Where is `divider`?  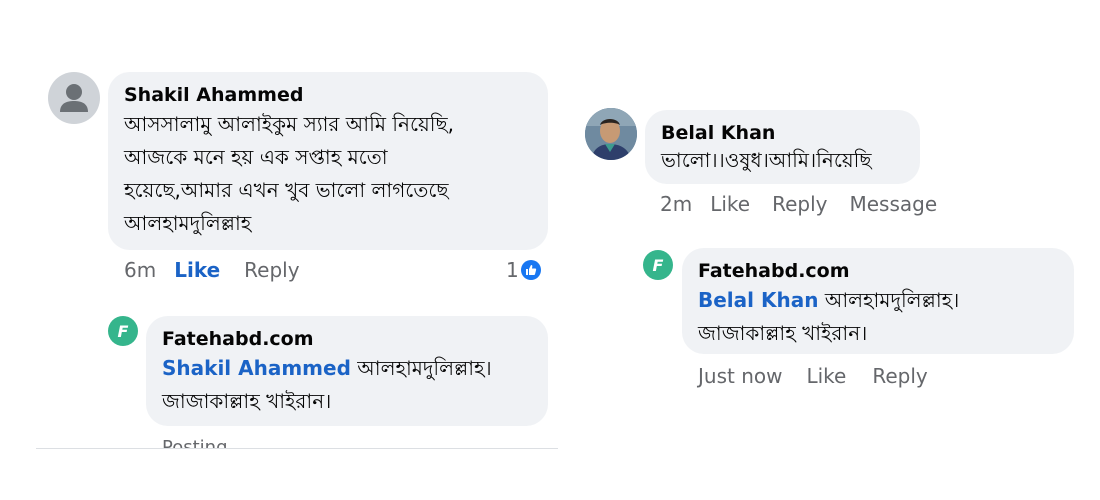
divider is located at coordinates (297, 448).